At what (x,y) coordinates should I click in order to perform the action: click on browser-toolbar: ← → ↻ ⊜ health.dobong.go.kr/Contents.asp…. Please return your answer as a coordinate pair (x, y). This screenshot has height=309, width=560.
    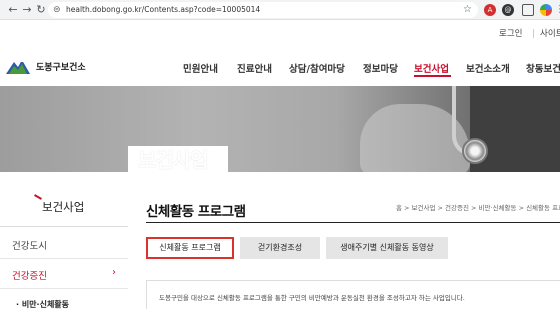
    Looking at the image, I should click on (280, 10).